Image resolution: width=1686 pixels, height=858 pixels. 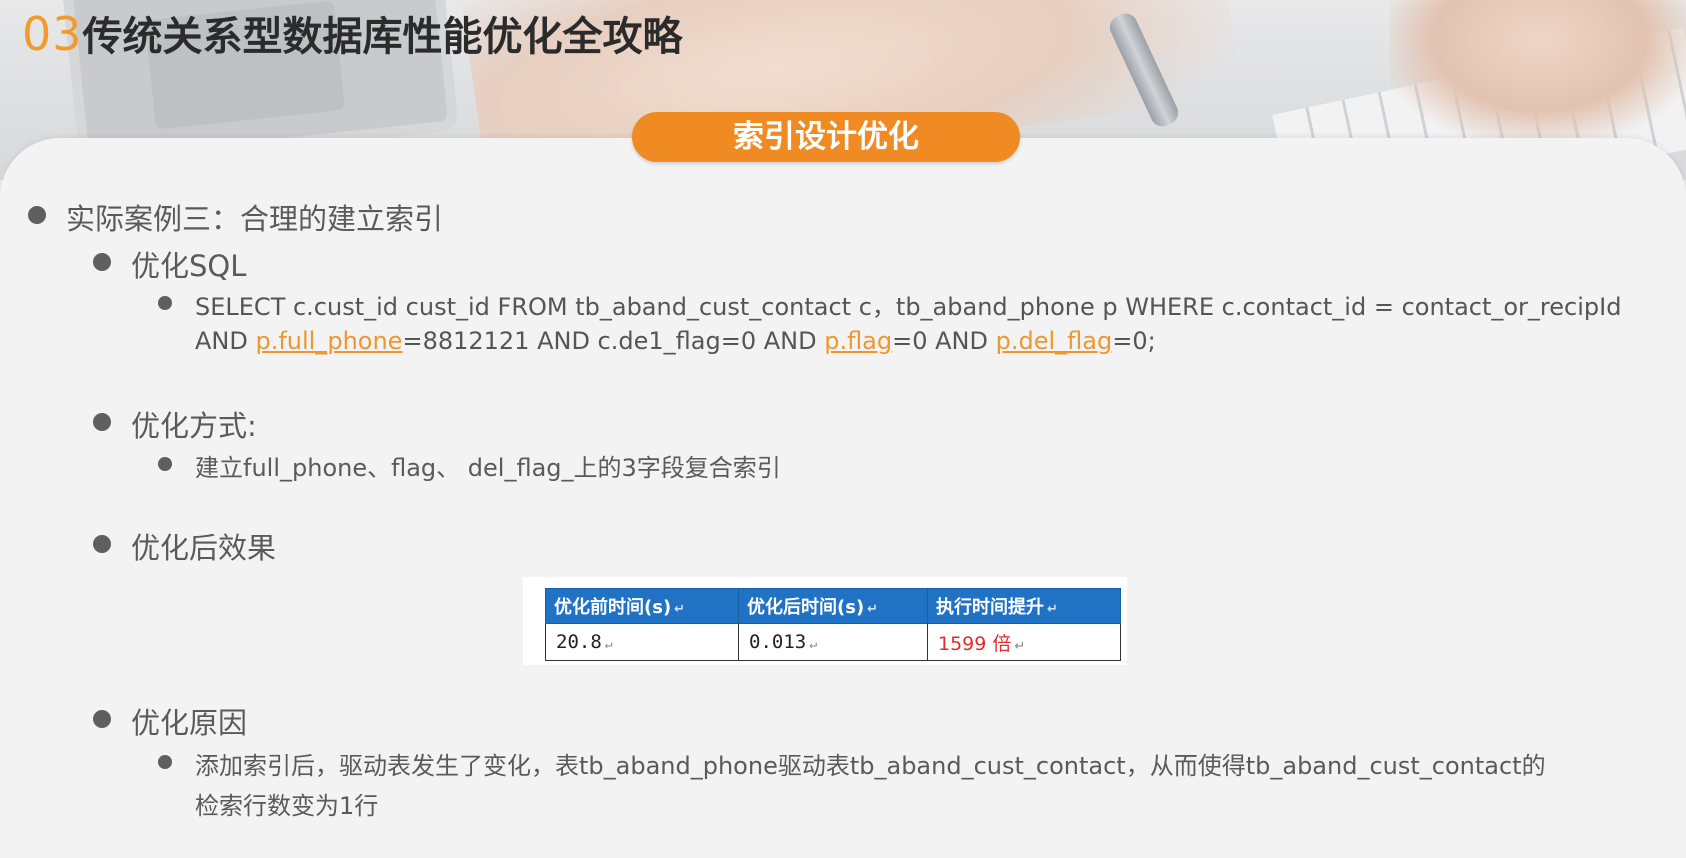 I want to click on sql-highlight-flag: p.flag, so click(x=858, y=341).